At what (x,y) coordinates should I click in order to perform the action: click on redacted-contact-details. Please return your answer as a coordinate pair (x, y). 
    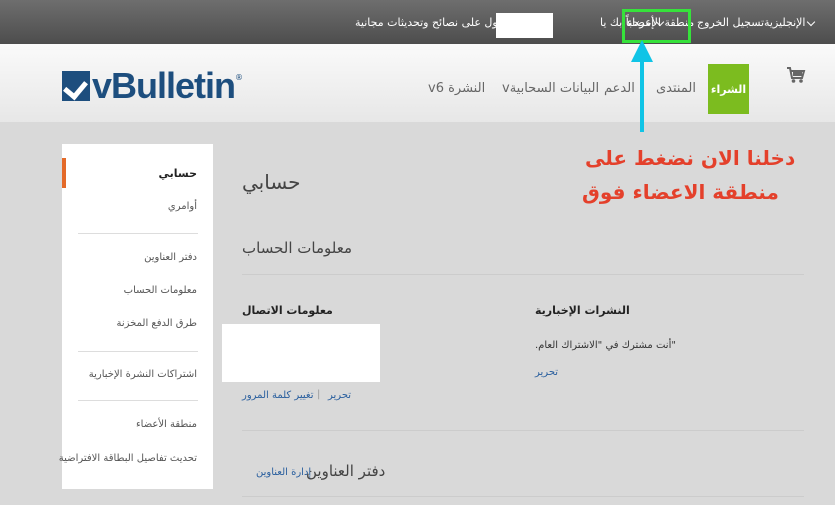
    Looking at the image, I should click on (301, 353).